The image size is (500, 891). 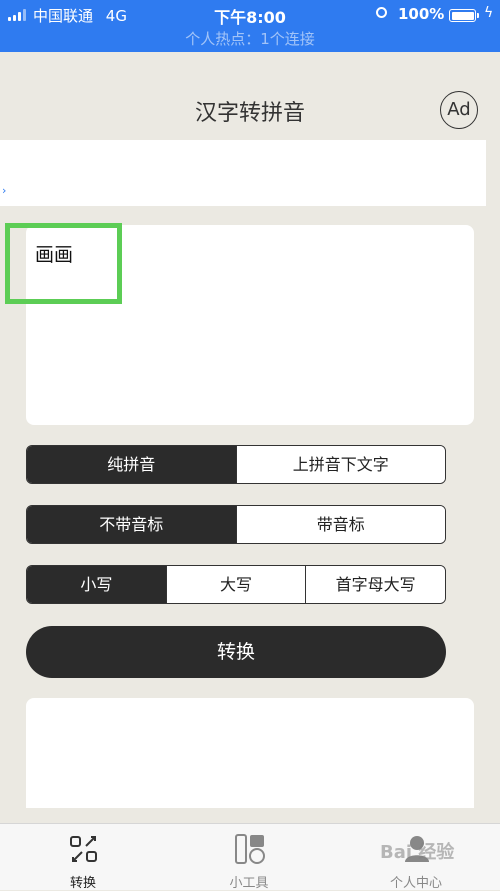 I want to click on option-capitalize: 首字母大写, so click(x=375, y=584).